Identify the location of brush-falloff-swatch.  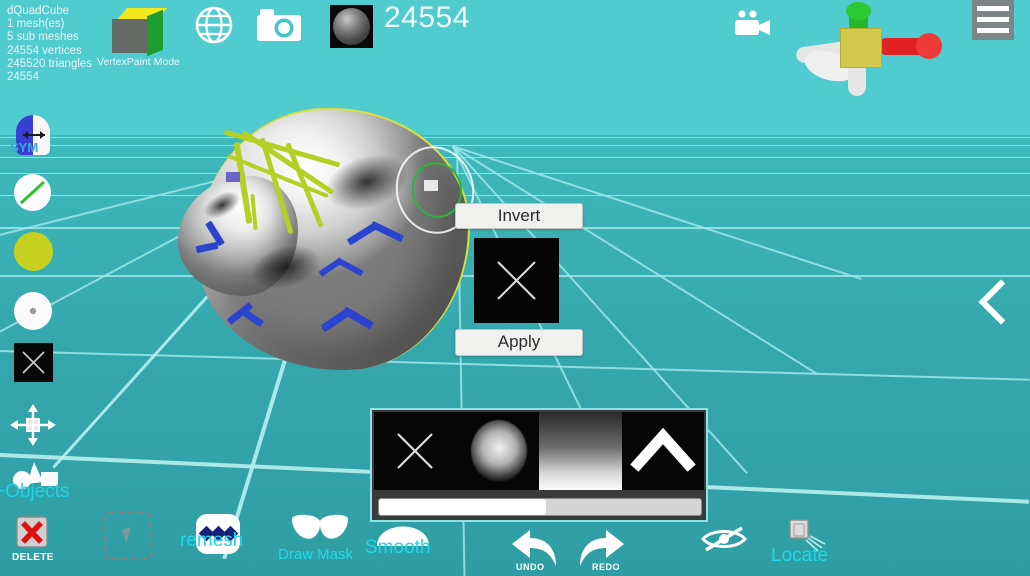
(33, 311).